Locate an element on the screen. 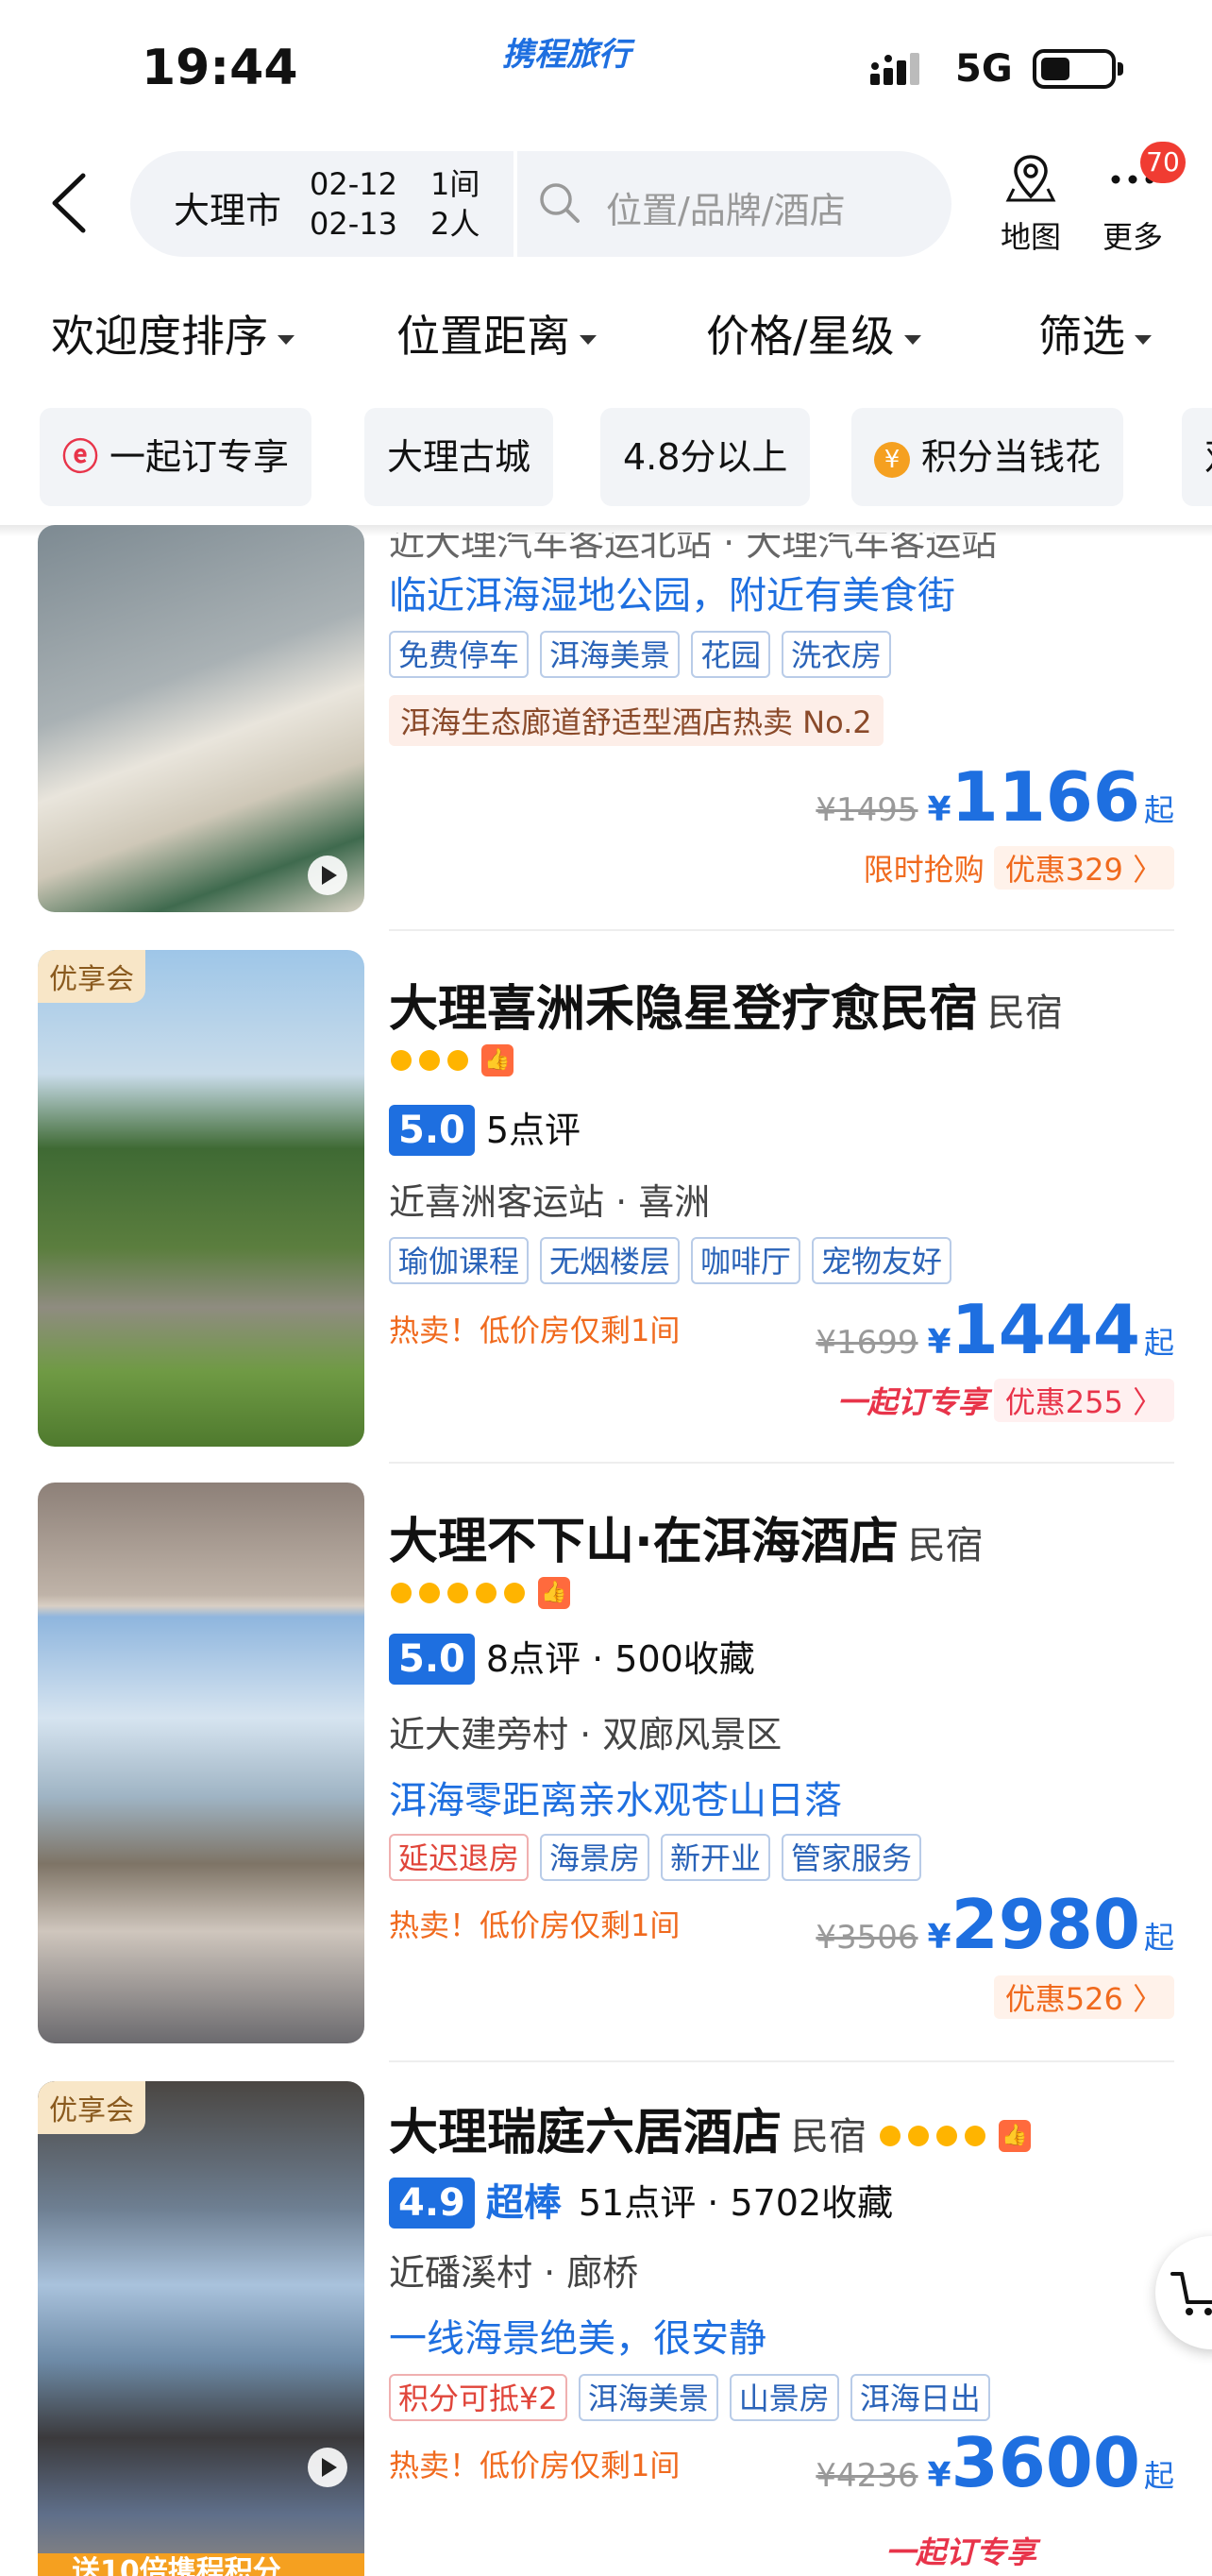 The height and width of the screenshot is (2576, 1212). tag: 新开业 is located at coordinates (716, 1857).